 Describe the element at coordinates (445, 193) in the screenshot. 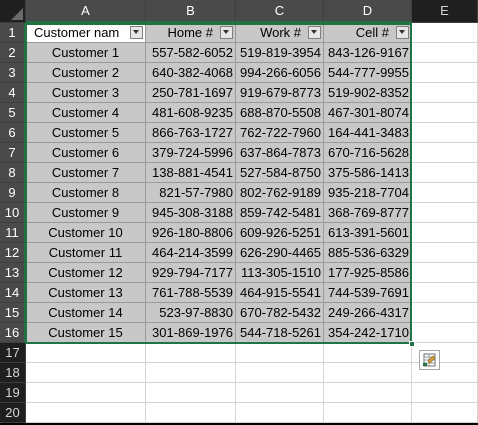

I see `cell-e9` at that location.